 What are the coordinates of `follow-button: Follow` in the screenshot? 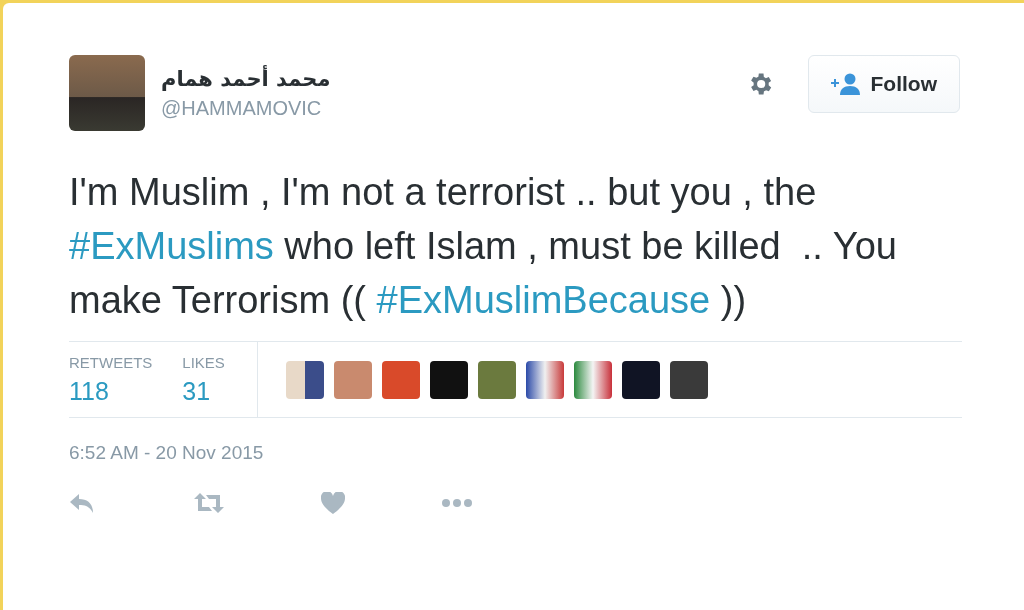 It's located at (883, 84).